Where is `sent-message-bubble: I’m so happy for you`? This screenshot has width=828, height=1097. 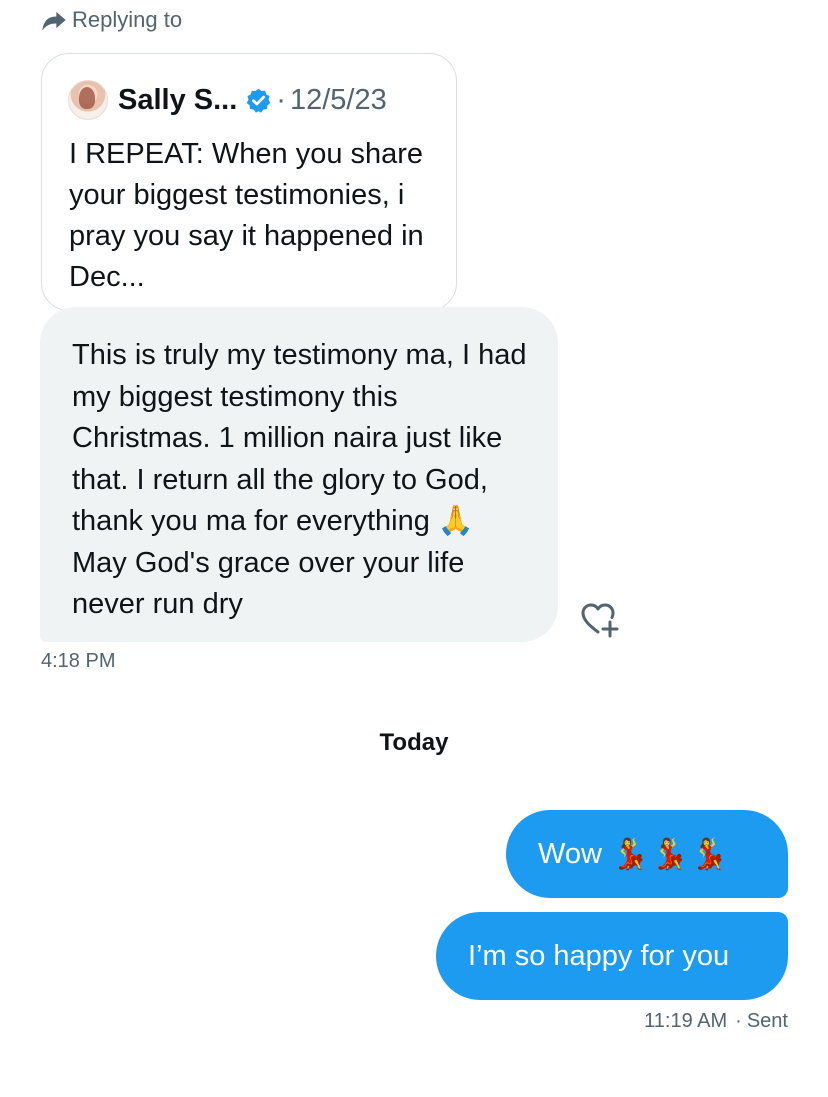
sent-message-bubble: I’m so happy for you is located at coordinates (612, 956).